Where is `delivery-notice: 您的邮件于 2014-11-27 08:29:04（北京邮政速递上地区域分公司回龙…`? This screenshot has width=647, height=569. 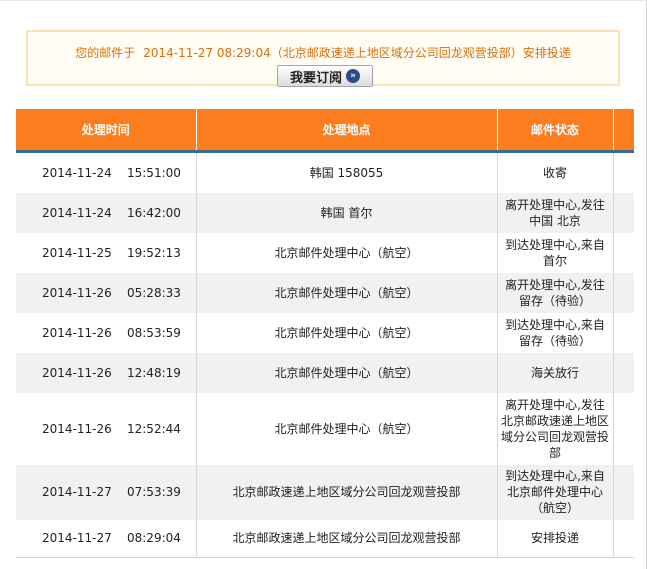
delivery-notice: 您的邮件于 2014-11-27 08:29:04（北京邮政速递上地区域分公司回龙… is located at coordinates (323, 58).